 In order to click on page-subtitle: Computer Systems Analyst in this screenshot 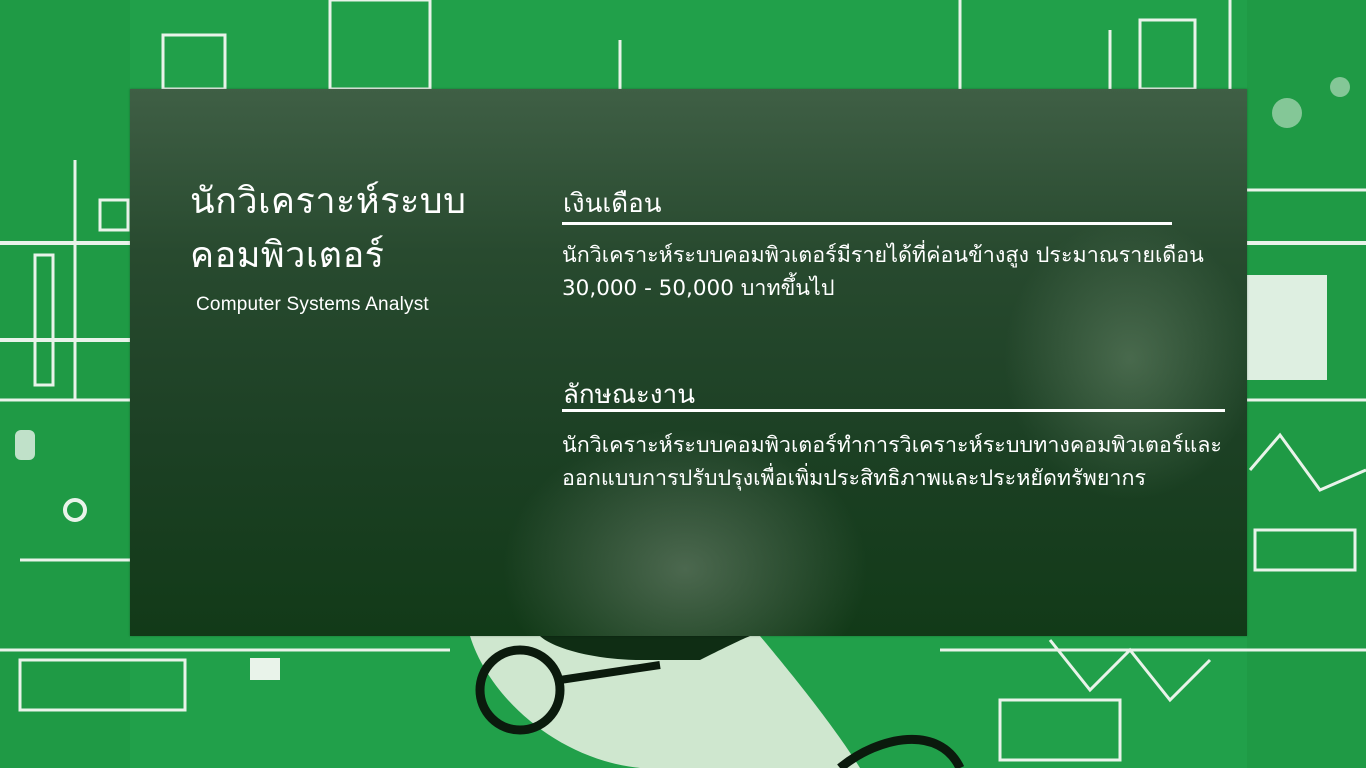, I will do `click(312, 304)`.